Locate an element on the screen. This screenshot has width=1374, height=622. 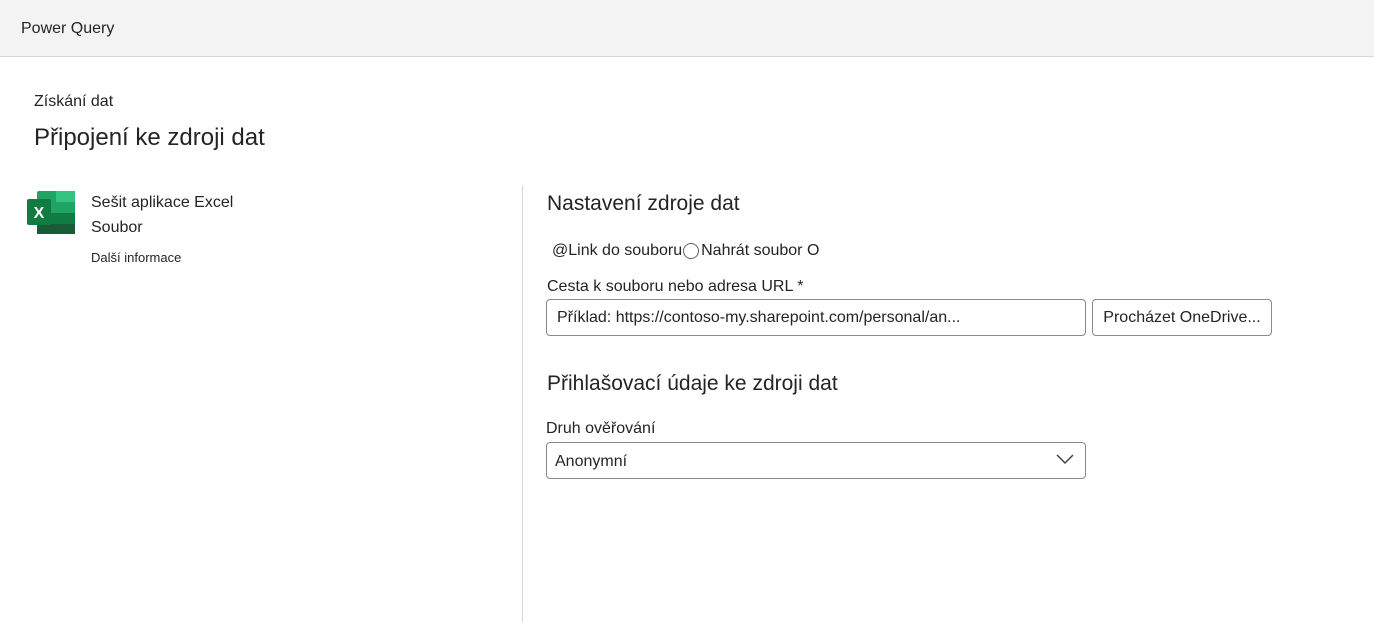
auth-type-label: Druh ověřování is located at coordinates (601, 428).